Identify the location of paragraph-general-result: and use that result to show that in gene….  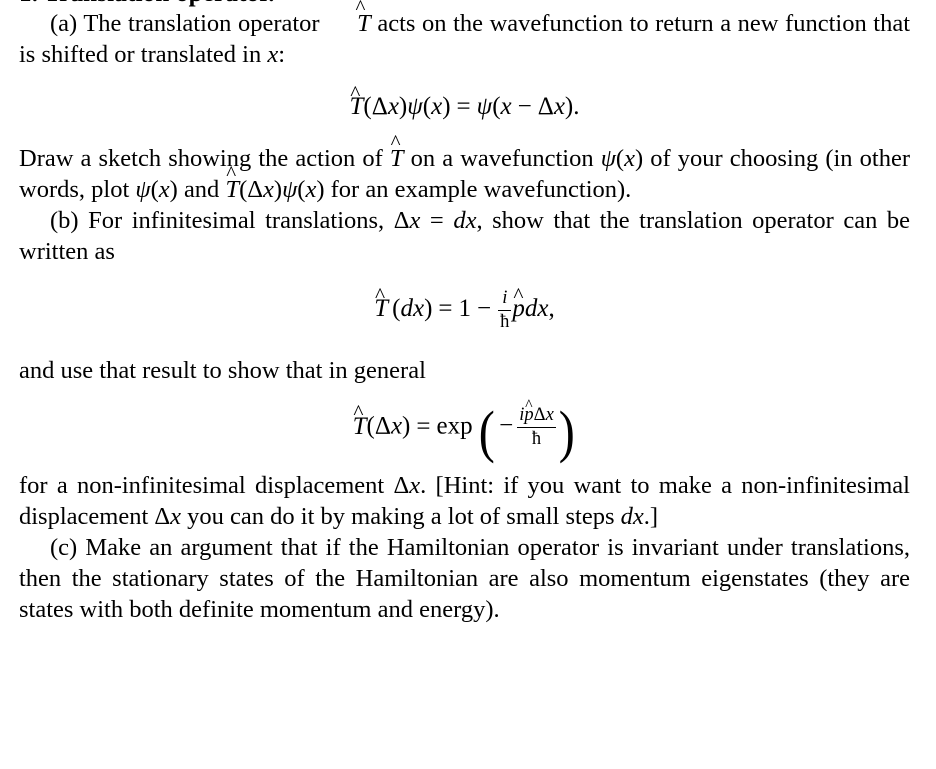
(222, 370).